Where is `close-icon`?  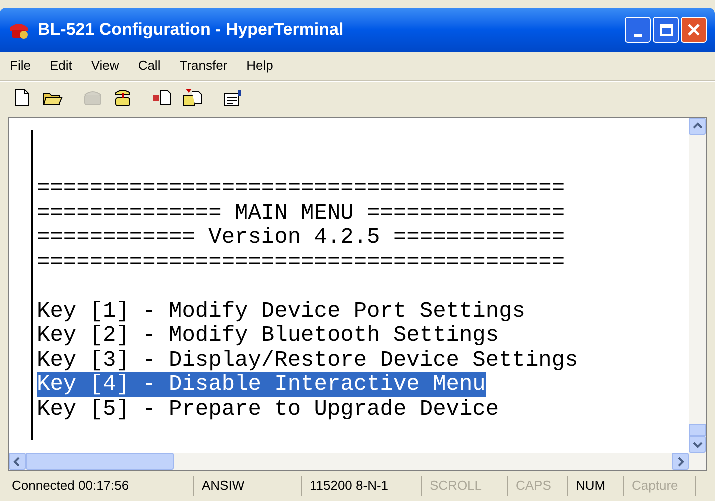
close-icon is located at coordinates (694, 30).